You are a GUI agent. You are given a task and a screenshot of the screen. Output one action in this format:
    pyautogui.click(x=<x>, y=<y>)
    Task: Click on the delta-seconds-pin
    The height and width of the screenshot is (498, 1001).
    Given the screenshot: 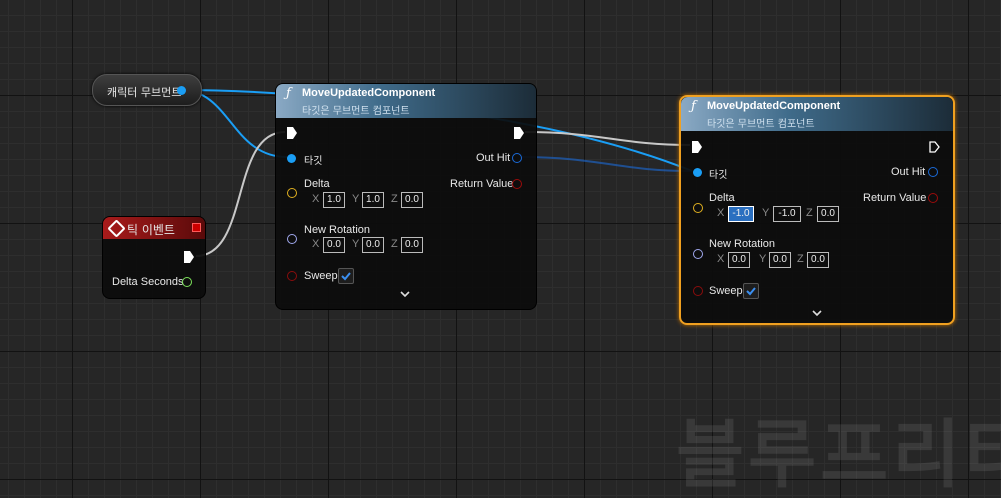 What is the action you would take?
    pyautogui.click(x=187, y=282)
    